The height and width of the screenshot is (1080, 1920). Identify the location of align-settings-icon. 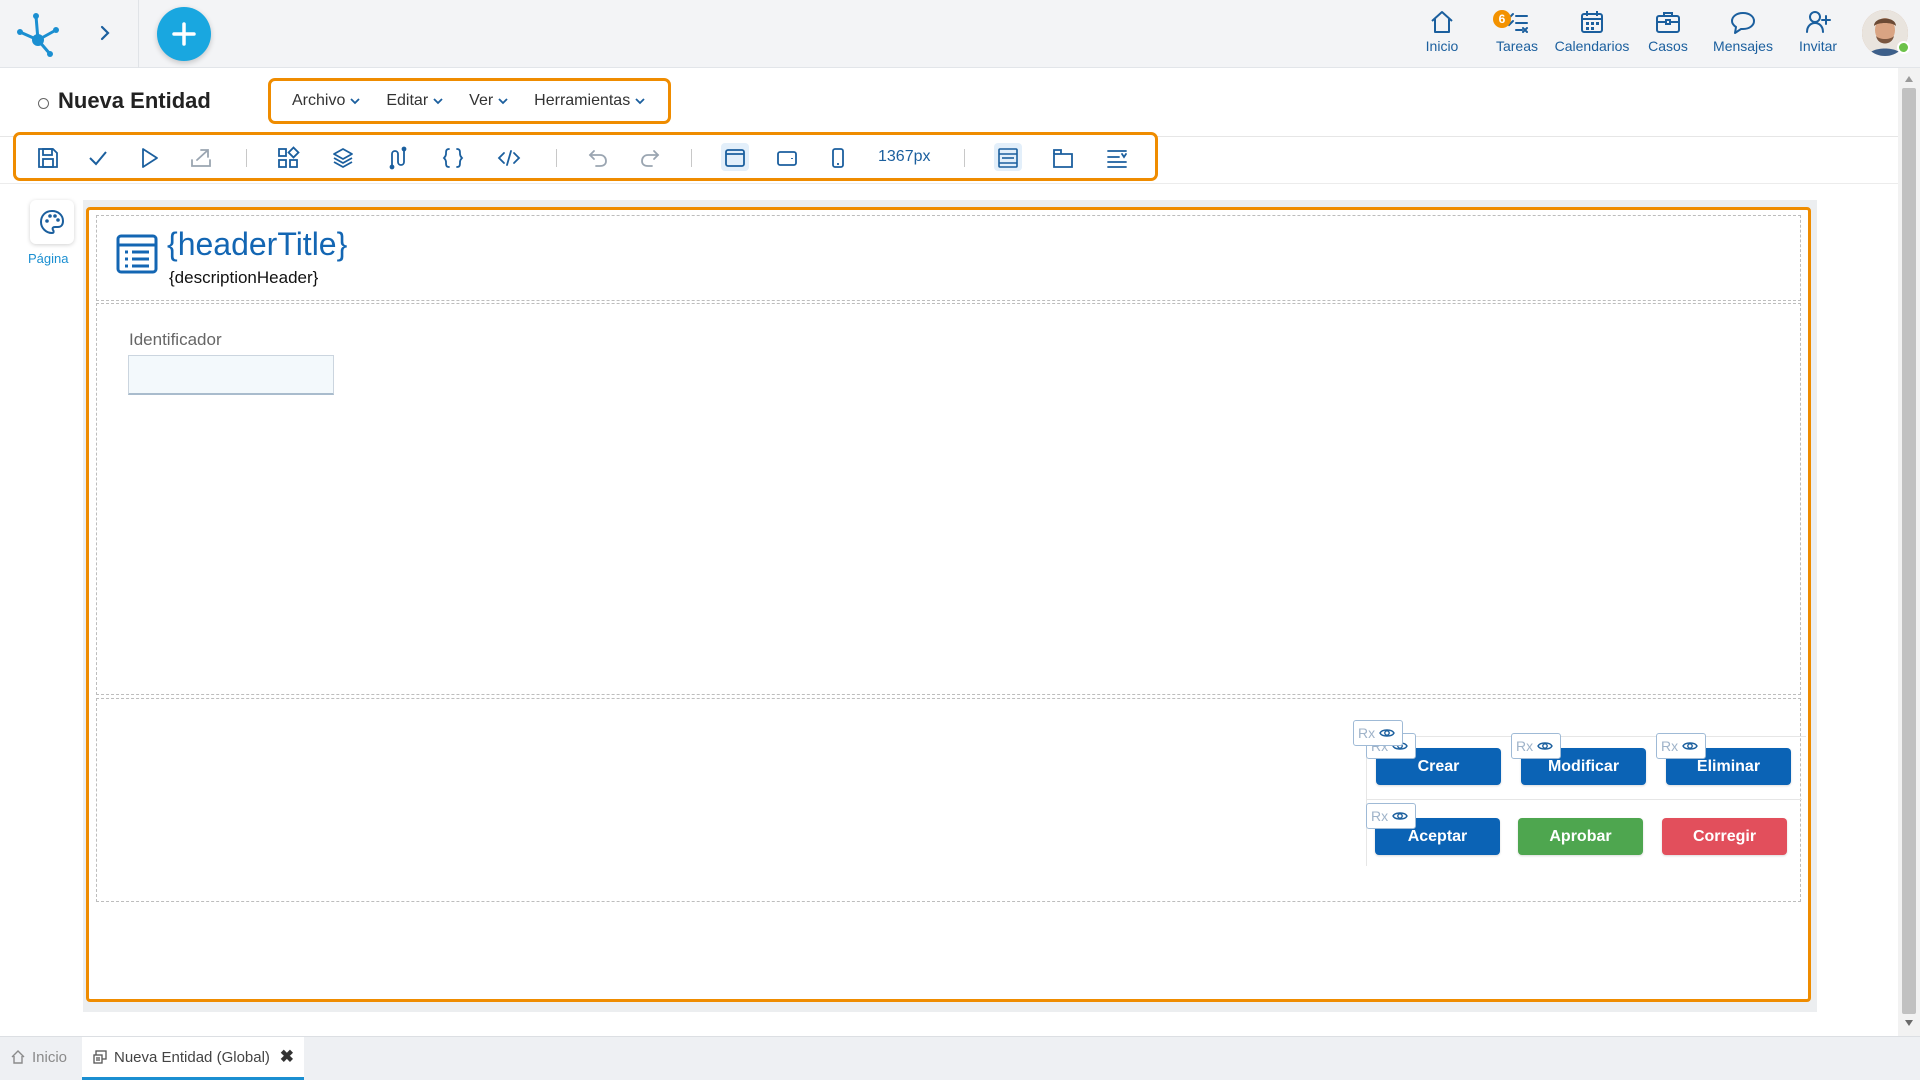
(1117, 158).